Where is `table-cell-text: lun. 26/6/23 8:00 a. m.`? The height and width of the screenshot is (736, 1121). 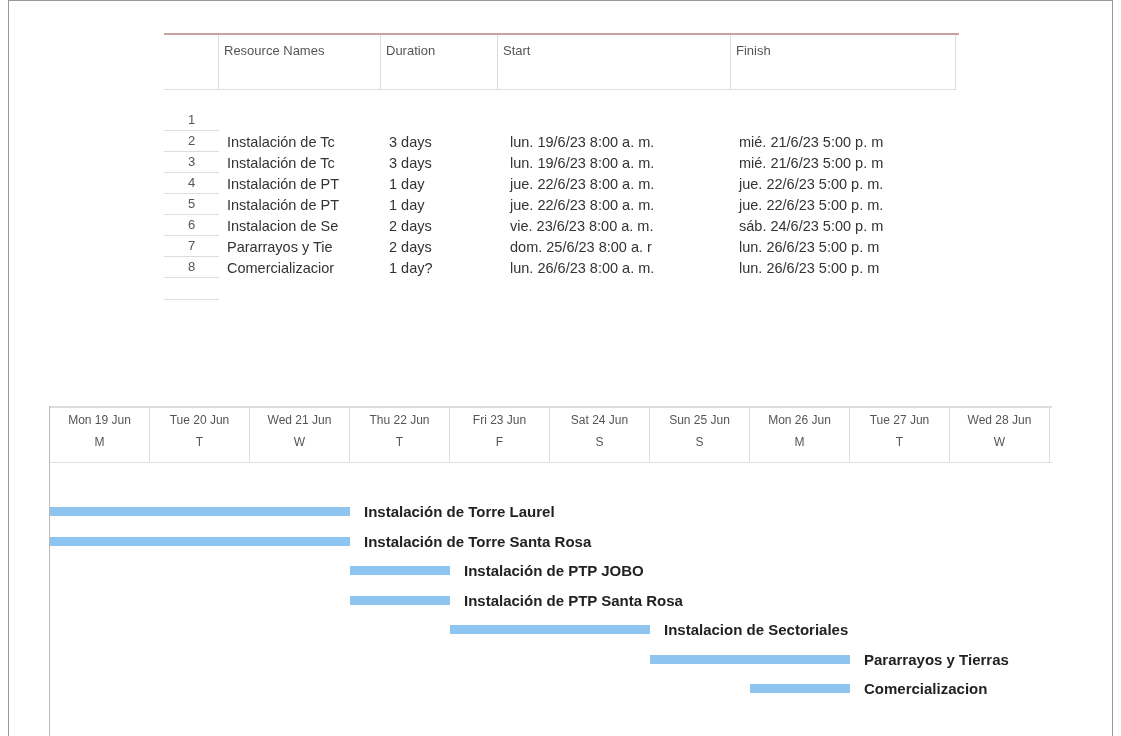 table-cell-text: lun. 26/6/23 8:00 a. m. is located at coordinates (582, 268).